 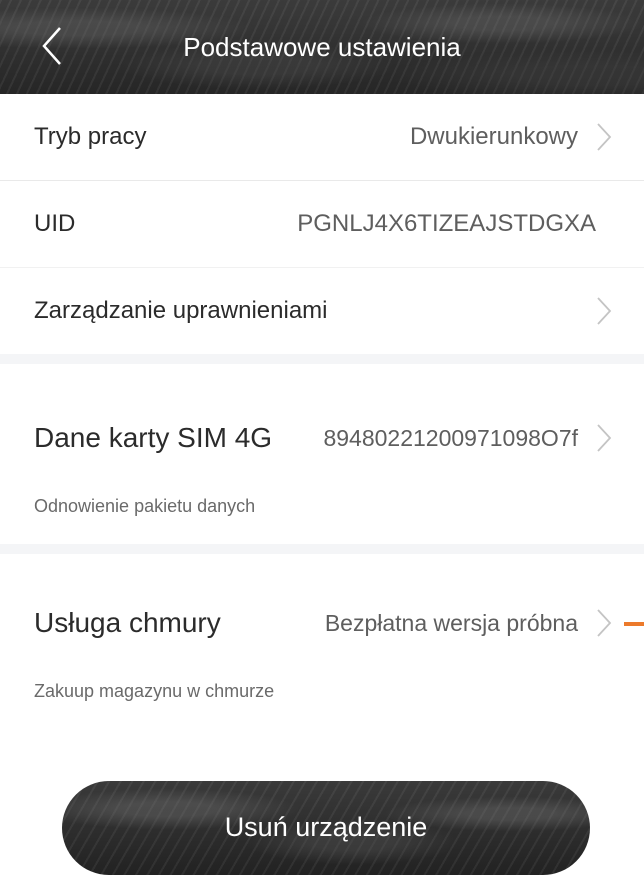 I want to click on uid-label: UID, so click(x=55, y=223).